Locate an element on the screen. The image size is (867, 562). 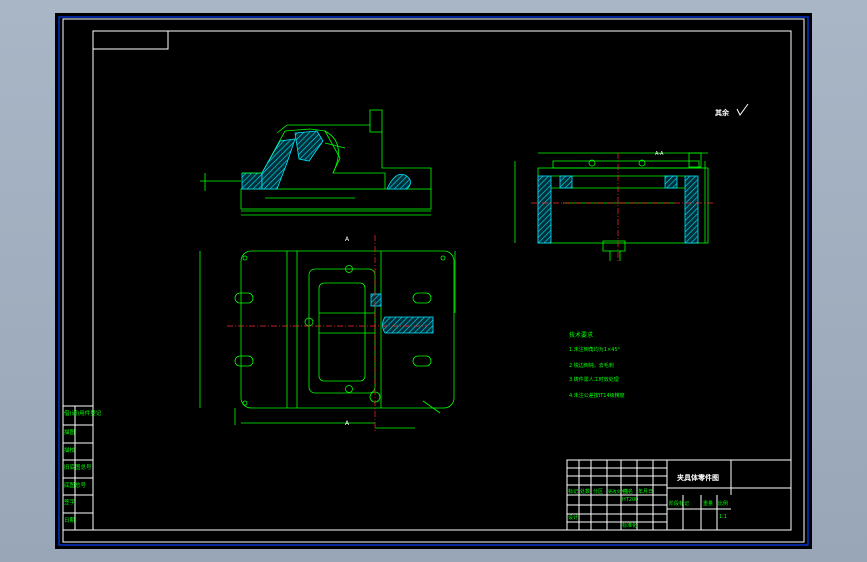
stage-cell-0: 阶段标记 is located at coordinates (679, 503).